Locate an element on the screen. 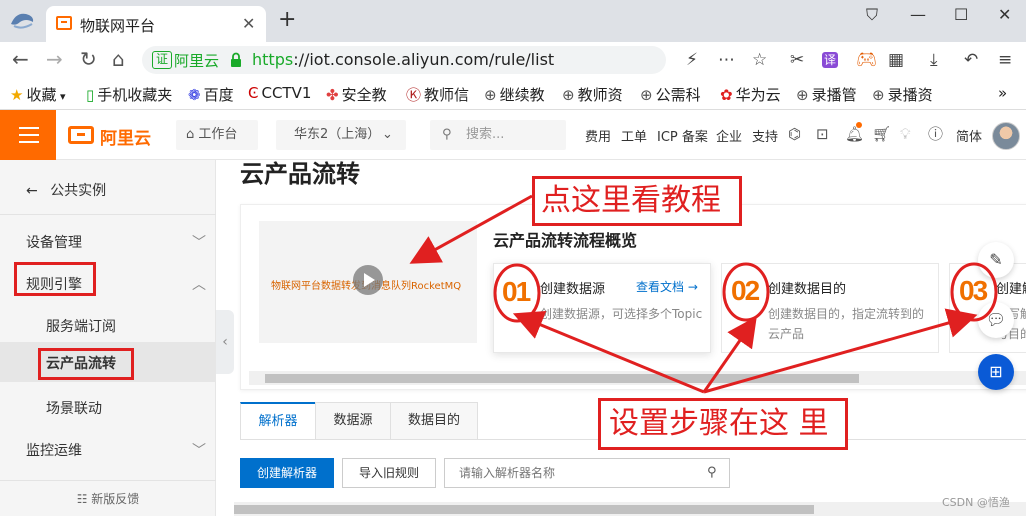 The width and height of the screenshot is (1026, 517). search-icon: ⚲ is located at coordinates (712, 472).